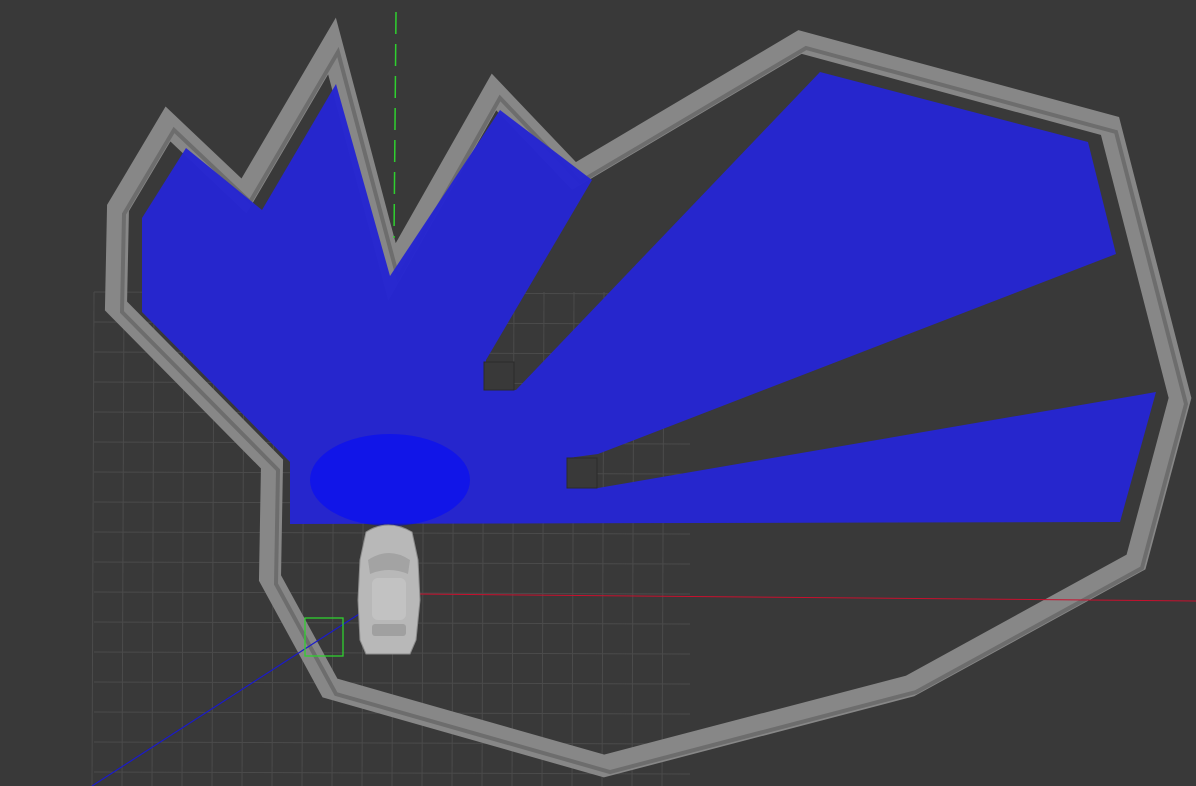 Image resolution: width=1196 pixels, height=786 pixels. Describe the element at coordinates (389, 599) in the screenshot. I see `car-roof` at that location.